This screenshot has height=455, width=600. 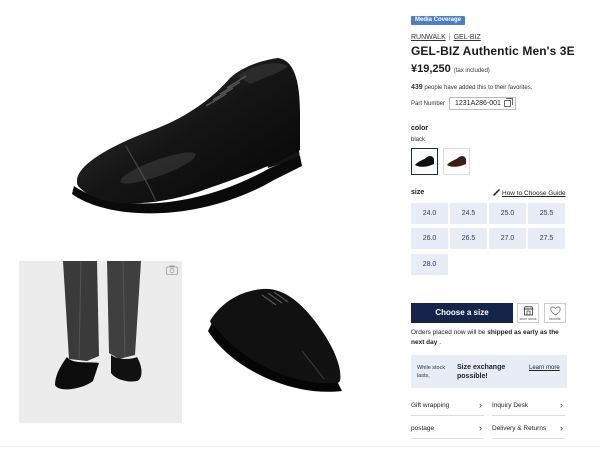 I want to click on size-option-25-0: 25.0, so click(x=507, y=213).